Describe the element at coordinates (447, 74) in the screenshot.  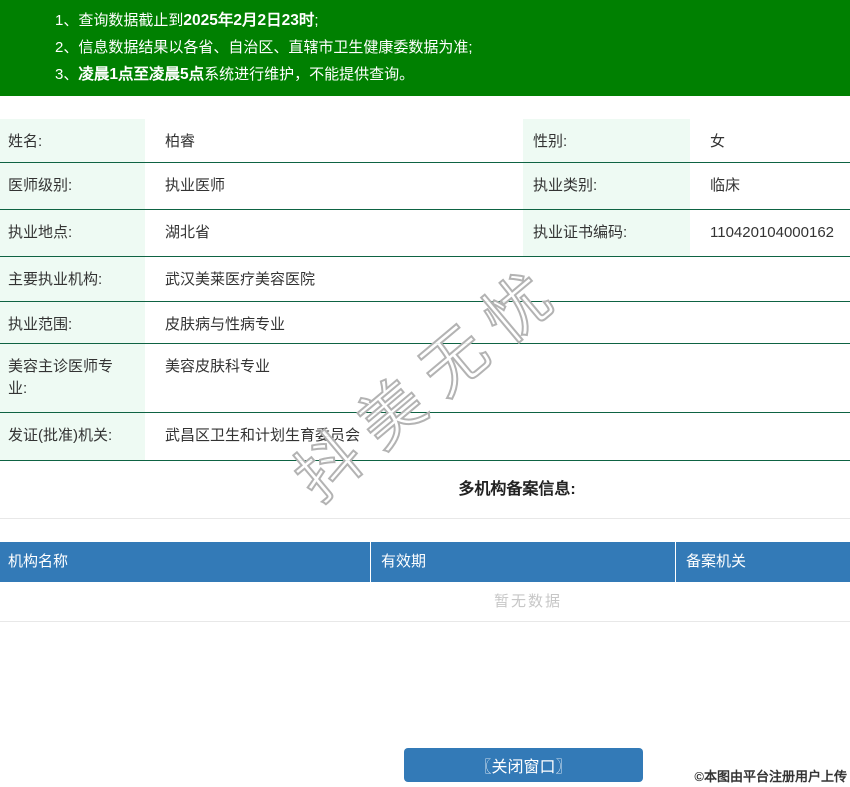
I see `notice-item-3: 3、凌晨1点至凌晨5点系统进行维护，不能提供查询。` at that location.